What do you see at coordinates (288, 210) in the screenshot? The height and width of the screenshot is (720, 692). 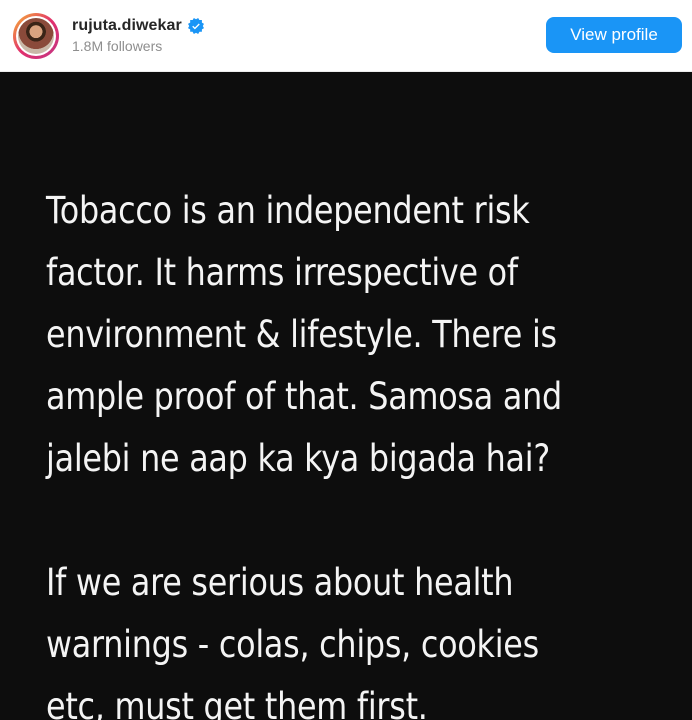 I see `post-line: Tobacco is an independent risk` at bounding box center [288, 210].